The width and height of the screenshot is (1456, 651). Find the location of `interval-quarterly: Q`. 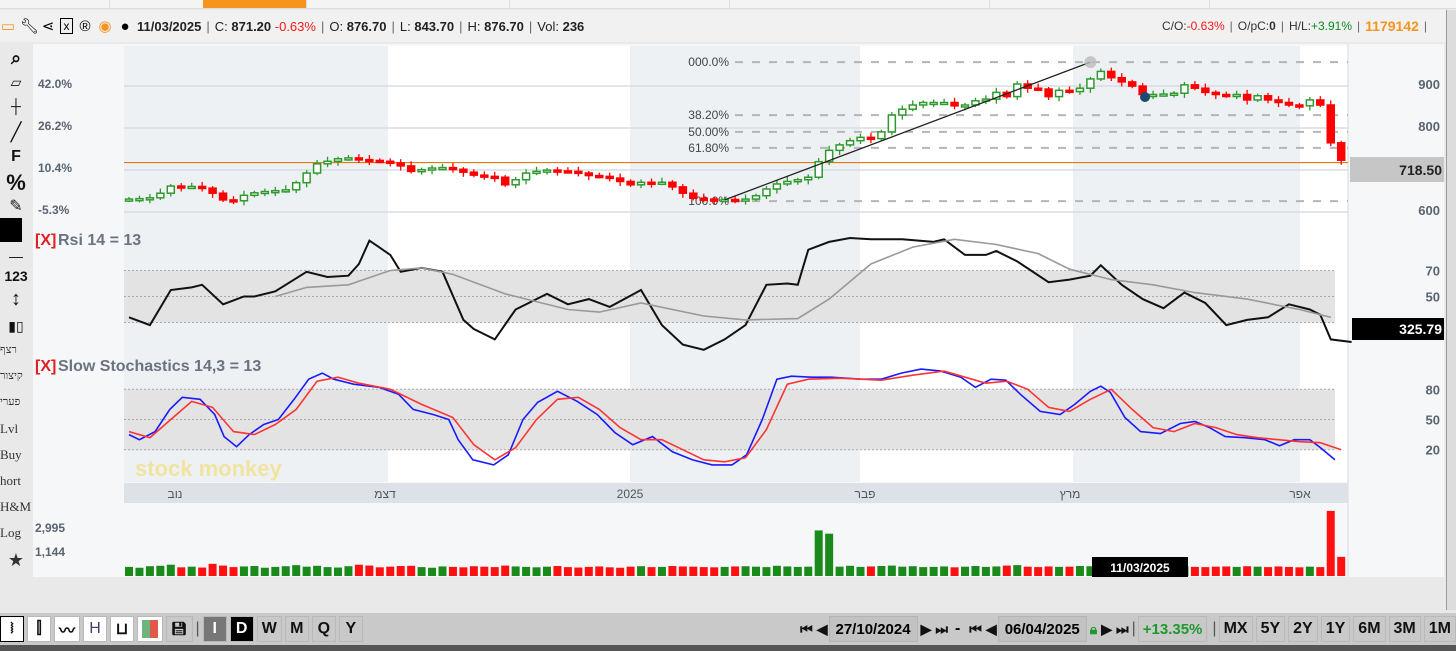

interval-quarterly: Q is located at coordinates (323, 629).